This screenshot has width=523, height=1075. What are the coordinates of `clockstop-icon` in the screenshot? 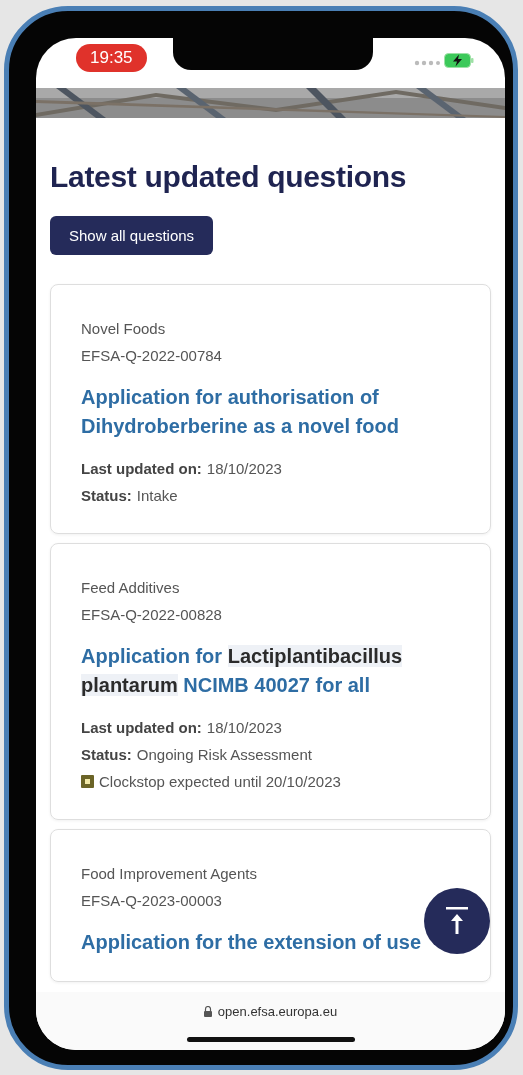 It's located at (87, 781).